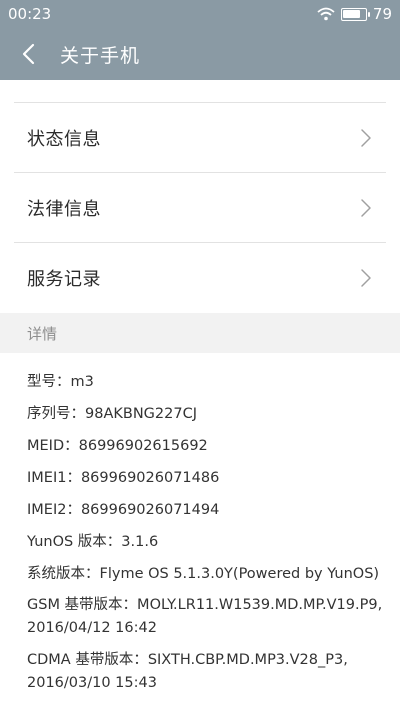 This screenshot has height=710, width=400. Describe the element at coordinates (64, 209) in the screenshot. I see `menu-item-label: 法律信息` at that location.